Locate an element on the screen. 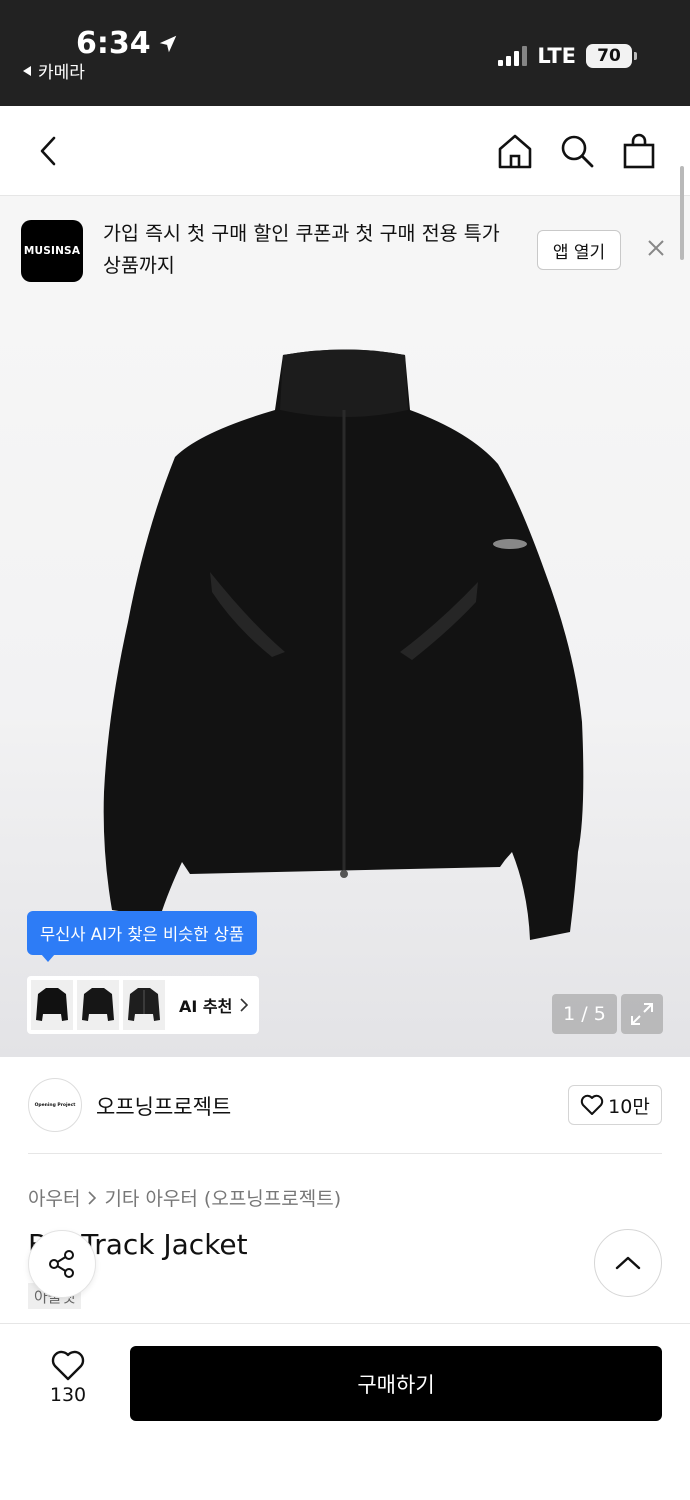  breadcrumb-item: 아우터 is located at coordinates (54, 1197).